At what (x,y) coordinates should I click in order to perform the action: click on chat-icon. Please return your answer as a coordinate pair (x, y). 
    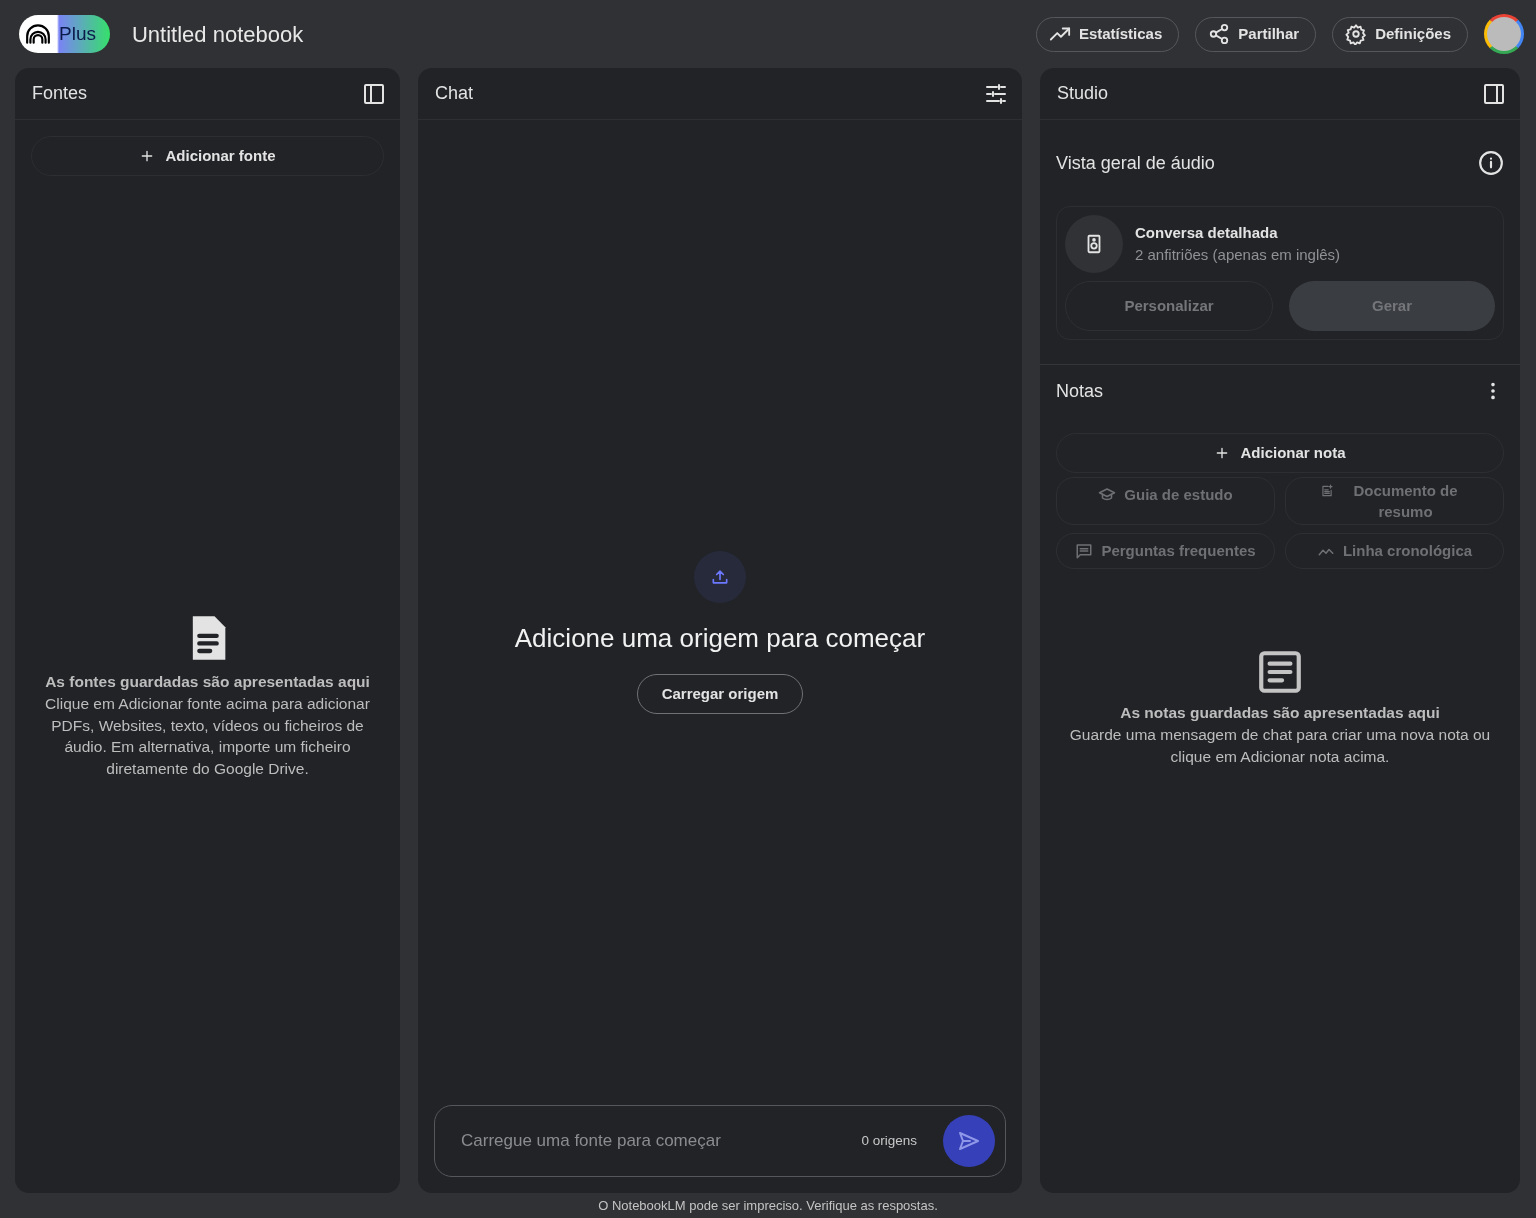
    Looking at the image, I should click on (1084, 551).